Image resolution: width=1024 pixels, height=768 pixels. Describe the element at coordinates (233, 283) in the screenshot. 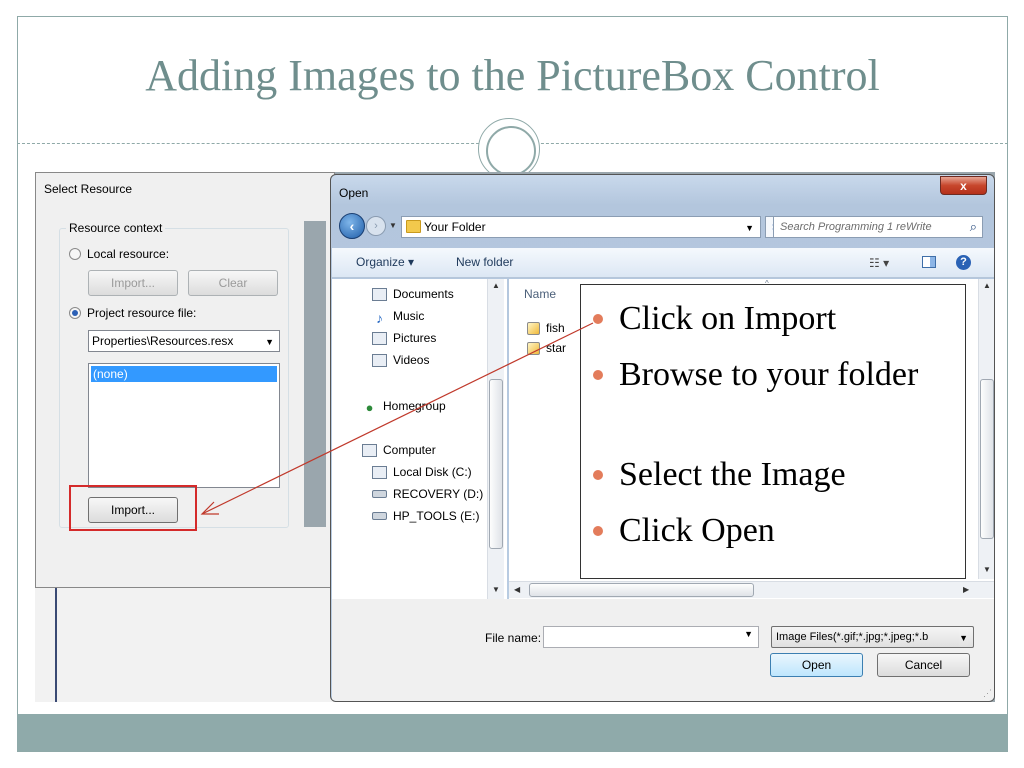

I see `clear-button: Clear` at that location.